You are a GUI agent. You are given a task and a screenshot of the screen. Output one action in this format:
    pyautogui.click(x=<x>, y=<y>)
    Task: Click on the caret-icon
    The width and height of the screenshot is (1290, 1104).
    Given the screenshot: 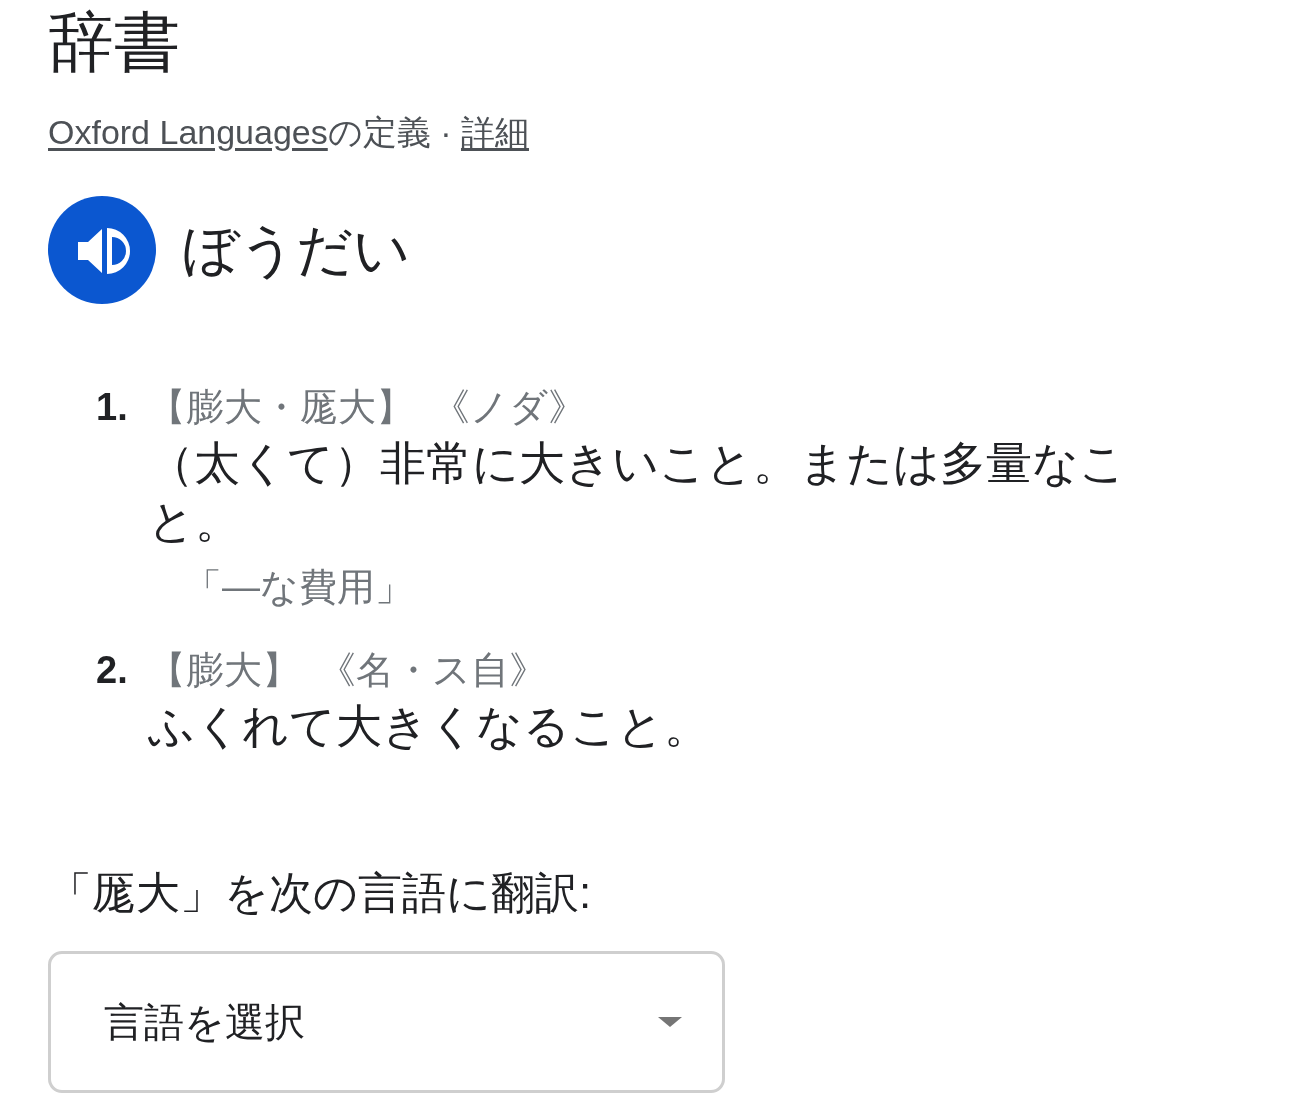 What is the action you would take?
    pyautogui.click(x=670, y=1022)
    